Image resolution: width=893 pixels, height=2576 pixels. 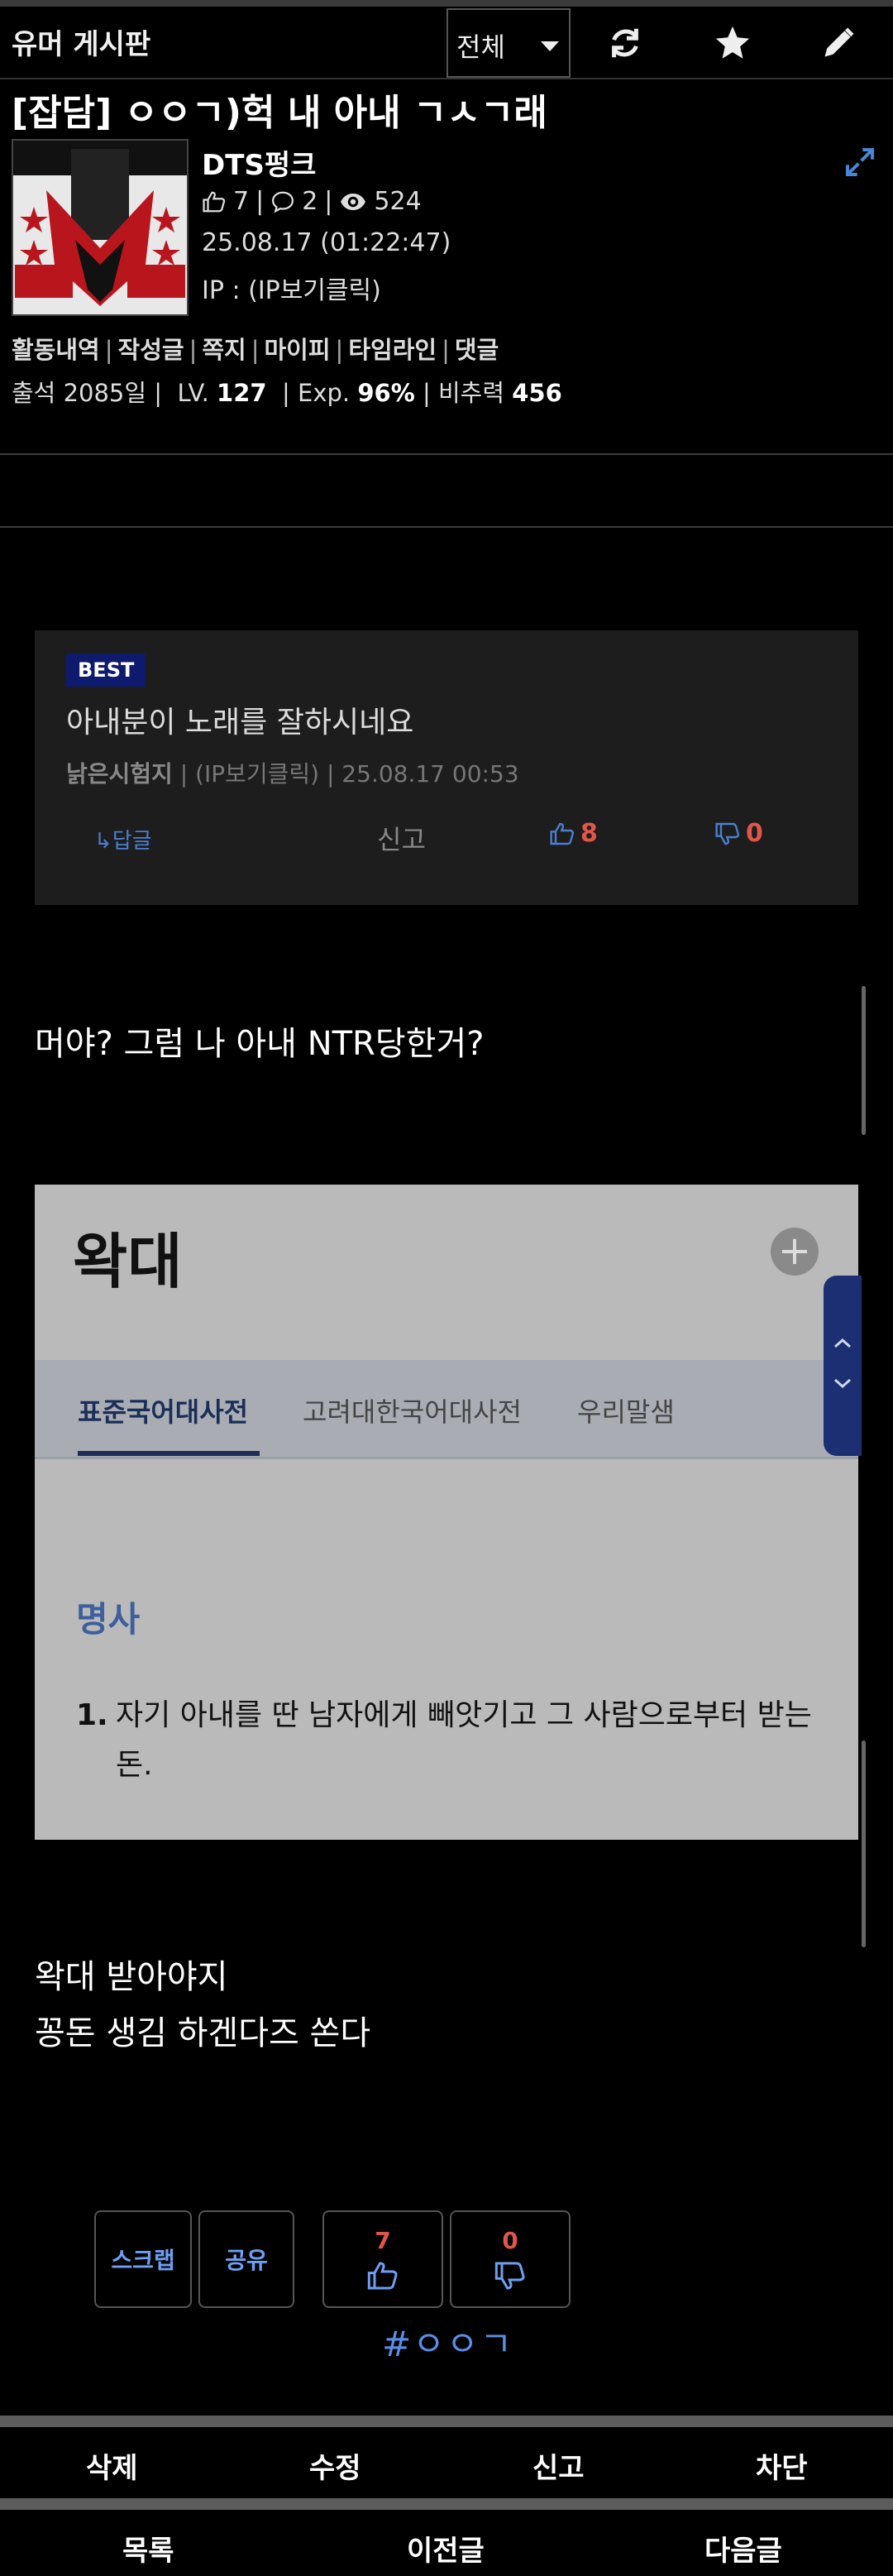 I want to click on comment-downvote-count: 0, so click(x=754, y=833).